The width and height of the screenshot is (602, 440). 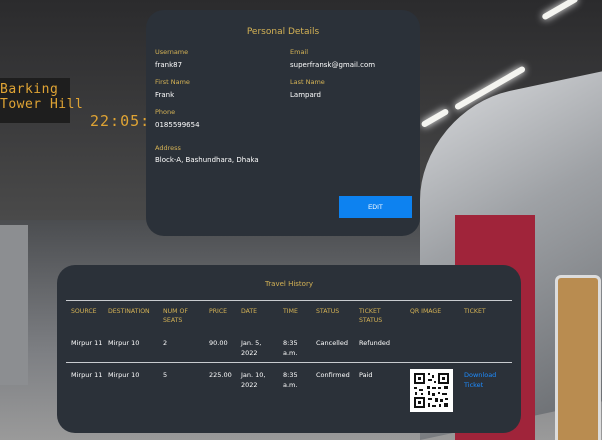 I want to click on first-name-value: Frank, so click(x=165, y=95).